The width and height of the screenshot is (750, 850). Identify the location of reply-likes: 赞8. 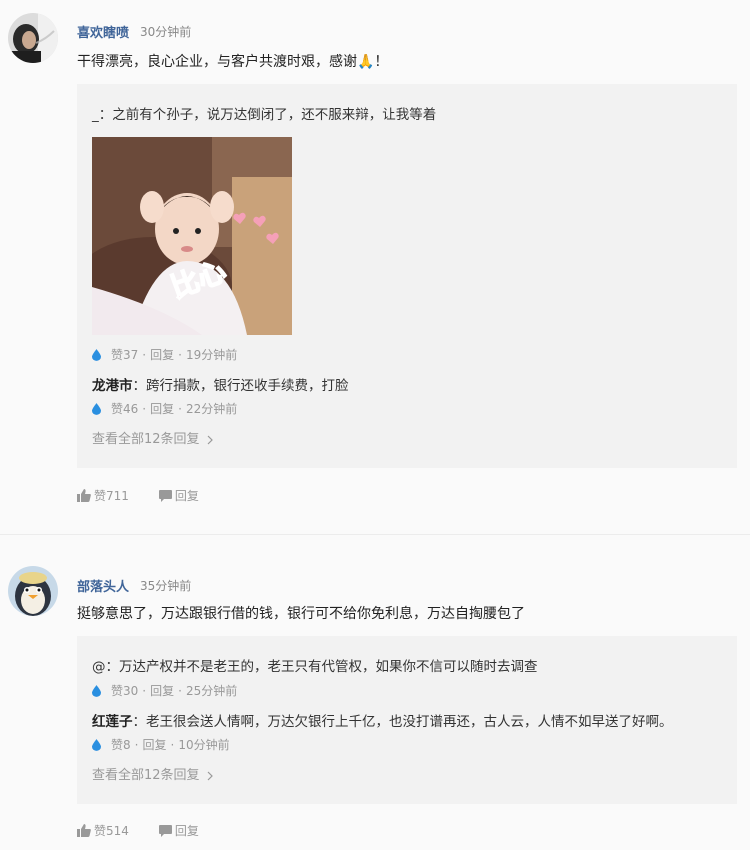
(121, 744).